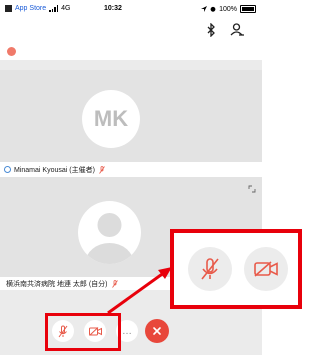 The width and height of the screenshot is (320, 355). What do you see at coordinates (54, 8) in the screenshot?
I see `signal-icon` at bounding box center [54, 8].